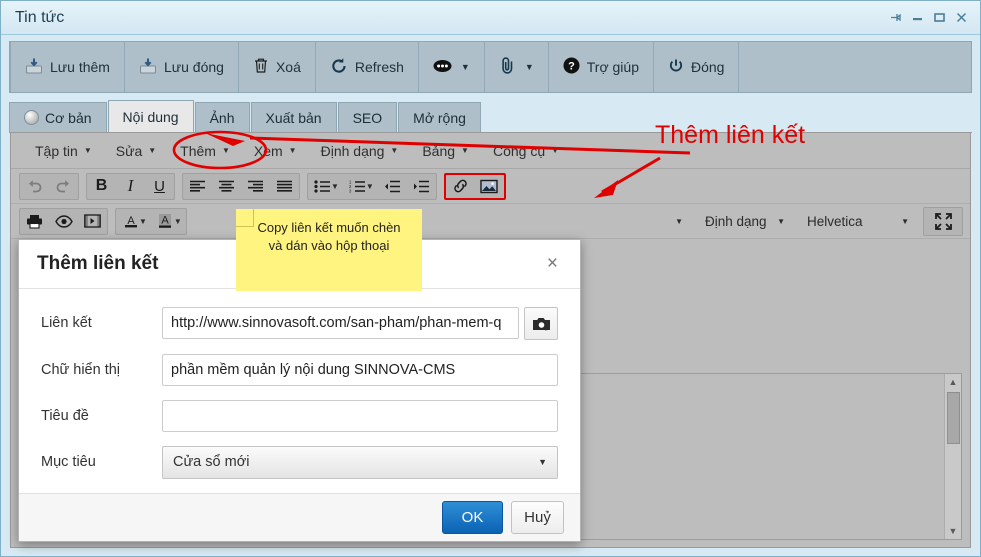 The height and width of the screenshot is (557, 981). I want to click on window-titlebar: Tin tức, so click(490, 18).